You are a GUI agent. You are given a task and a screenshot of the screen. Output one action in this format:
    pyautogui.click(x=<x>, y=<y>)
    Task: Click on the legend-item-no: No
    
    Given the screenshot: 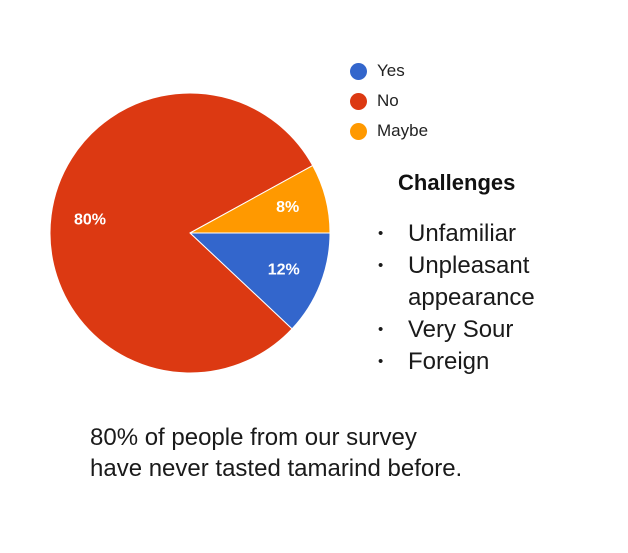 What is the action you would take?
    pyautogui.click(x=389, y=101)
    